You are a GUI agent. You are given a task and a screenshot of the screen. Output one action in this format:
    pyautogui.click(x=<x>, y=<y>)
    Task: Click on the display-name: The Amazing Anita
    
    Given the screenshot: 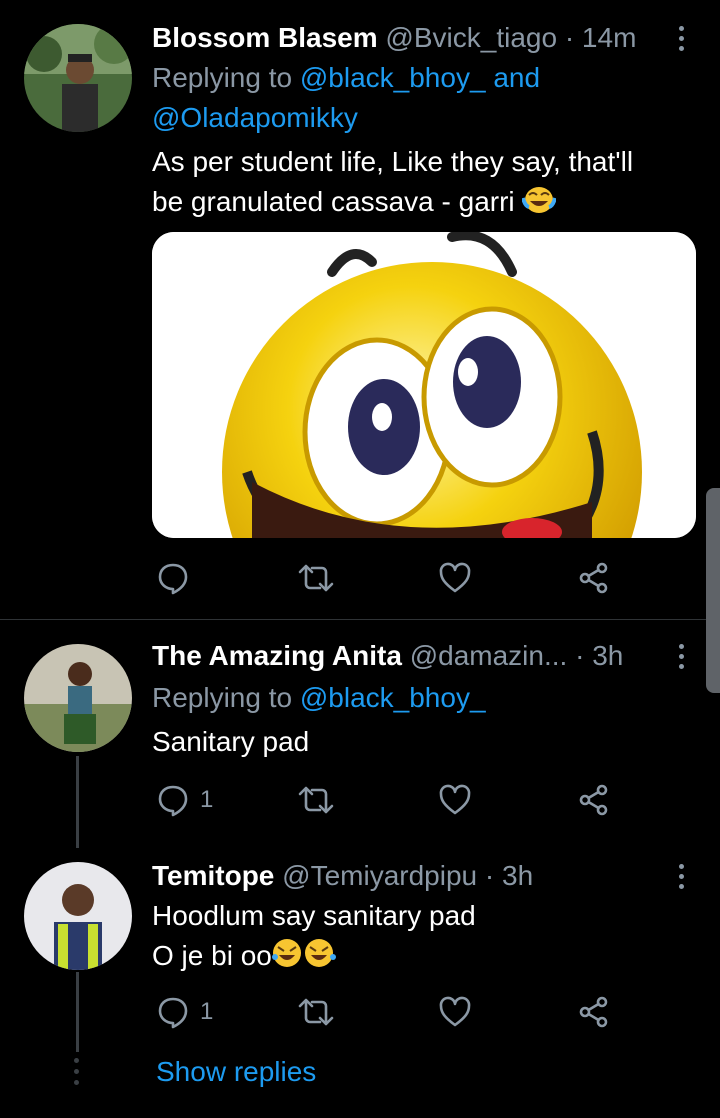 What is the action you would take?
    pyautogui.click(x=277, y=655)
    